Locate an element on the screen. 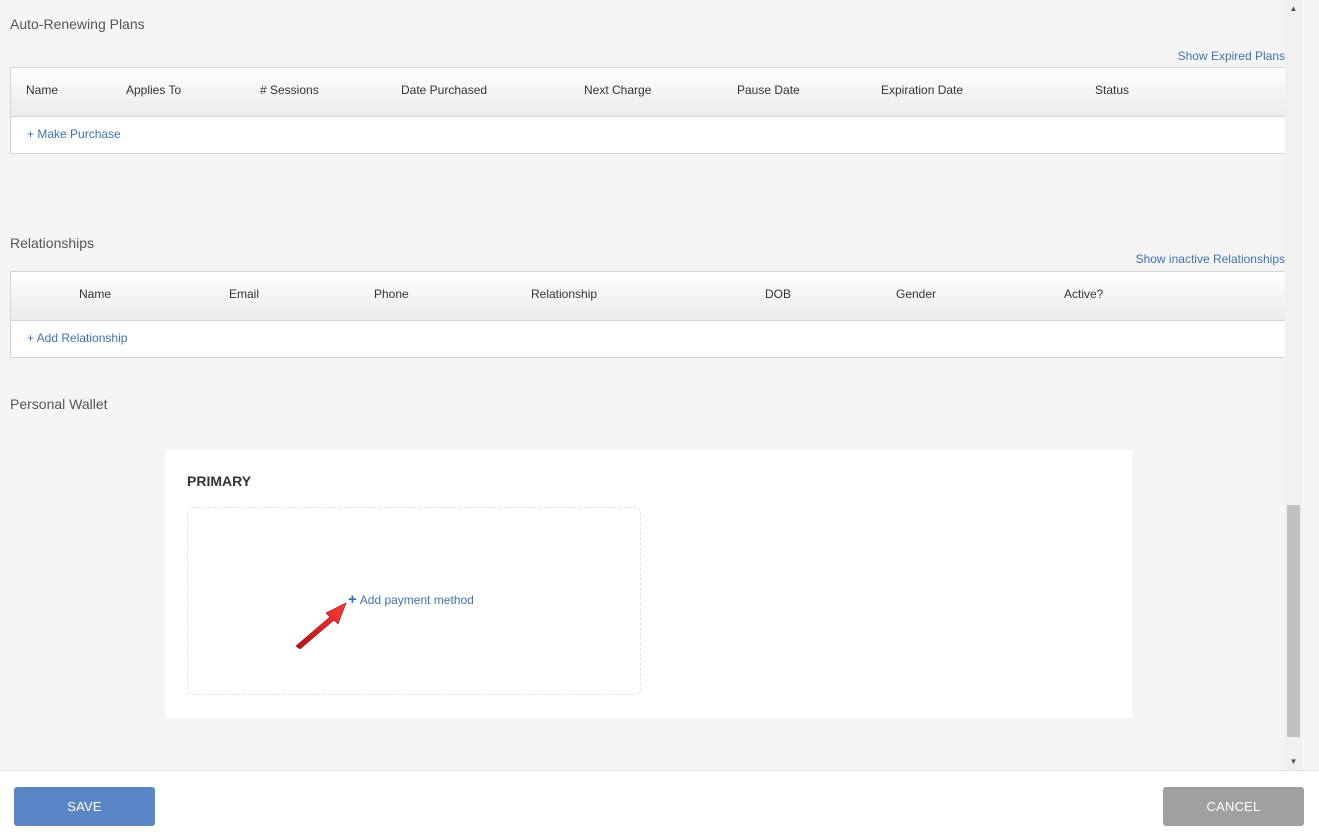 This screenshot has height=836, width=1319. scroll-down-icon: ▼ is located at coordinates (1293, 761).